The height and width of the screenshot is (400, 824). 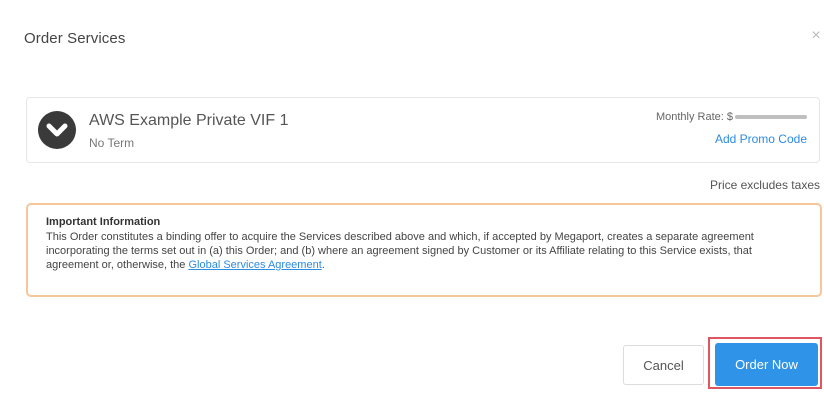 I want to click on info-title: Important Information, so click(x=103, y=222).